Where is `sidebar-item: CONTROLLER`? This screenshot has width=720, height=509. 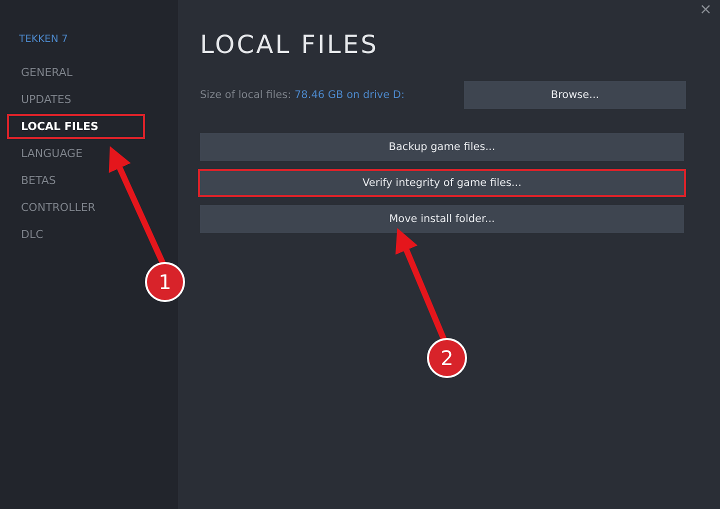 sidebar-item: CONTROLLER is located at coordinates (76, 207).